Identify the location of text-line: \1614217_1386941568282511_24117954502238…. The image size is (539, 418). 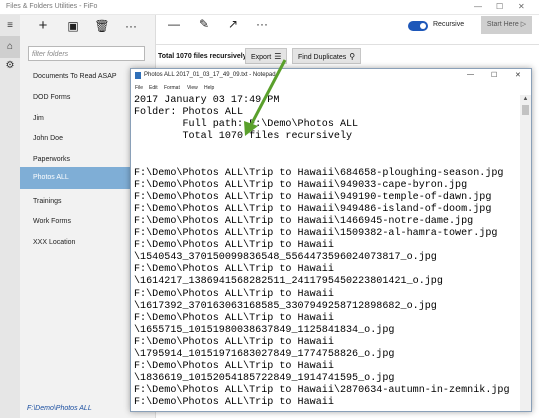
(288, 282).